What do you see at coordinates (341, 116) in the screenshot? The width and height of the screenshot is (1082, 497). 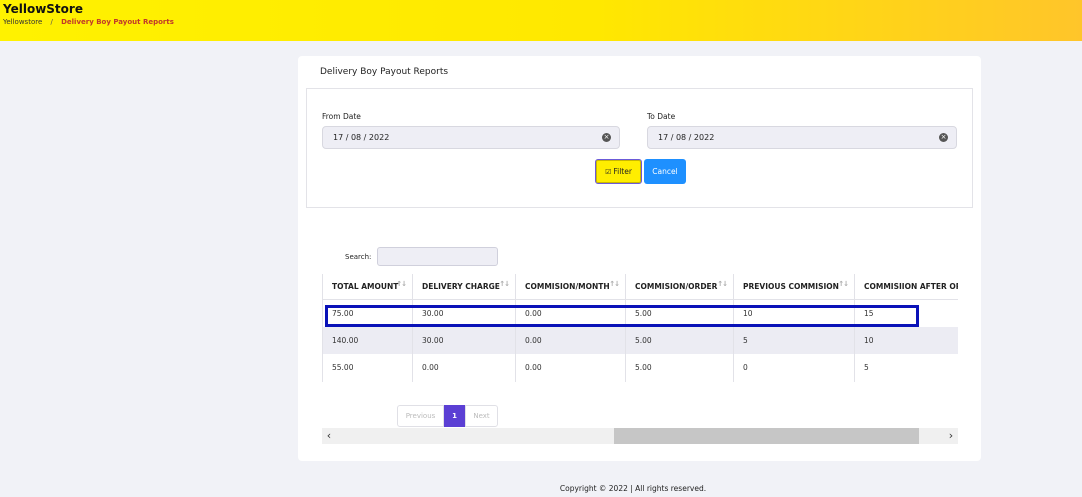 I see `from-date-label: From Date` at bounding box center [341, 116].